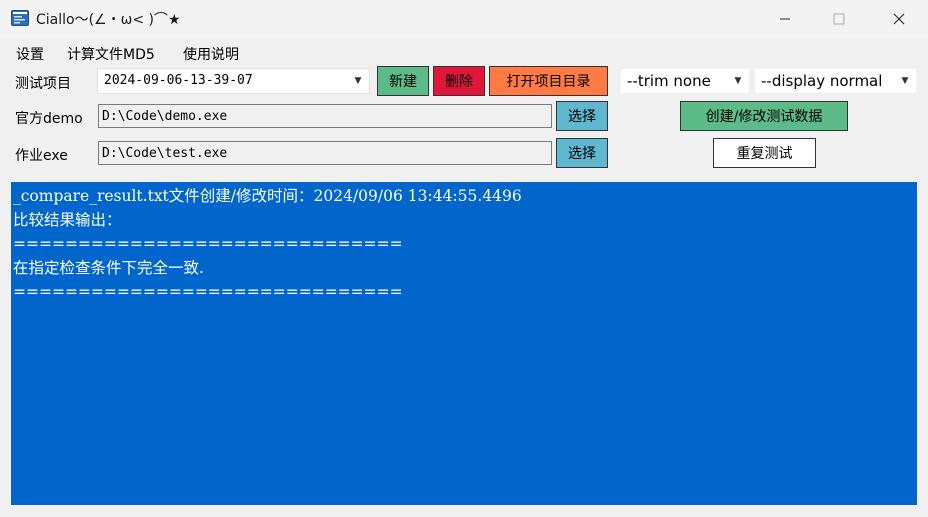 The height and width of the screenshot is (517, 928). Describe the element at coordinates (548, 81) in the screenshot. I see `open-project-dir-button: 打开项目目录` at that location.